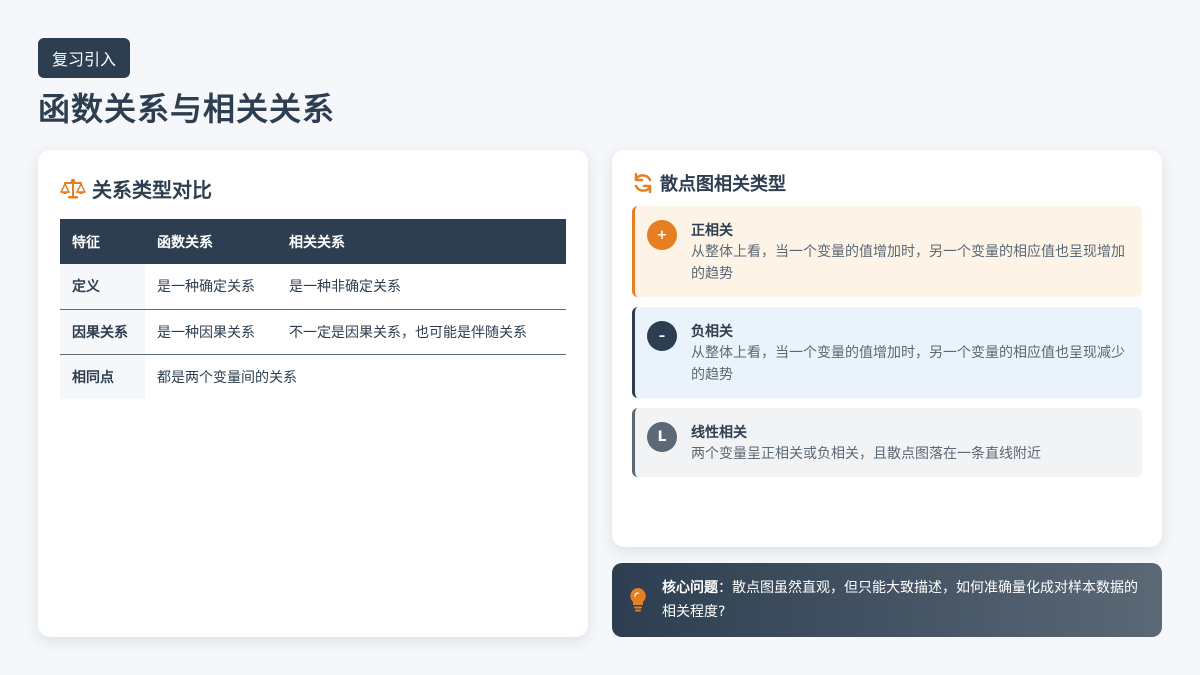 This screenshot has height=675, width=1200. I want to click on row-correlation-value: 是一种非确定关系, so click(345, 287).